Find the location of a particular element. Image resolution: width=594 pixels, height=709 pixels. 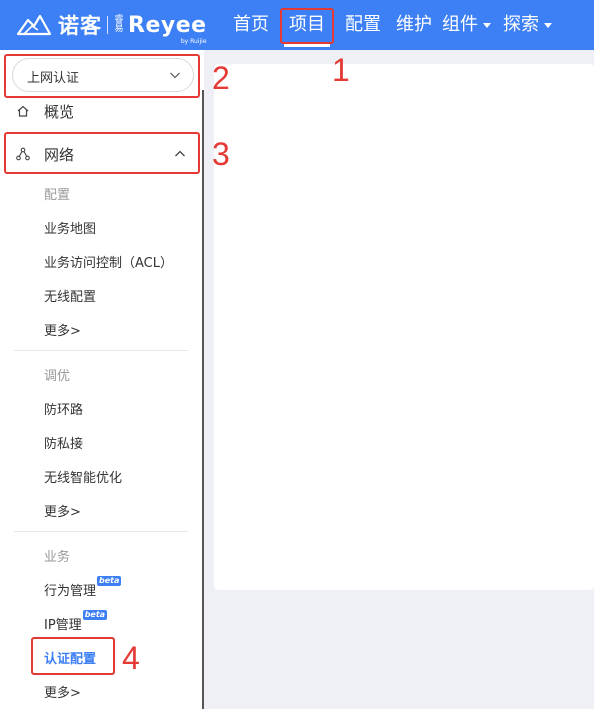

nav-components-label: 组件 is located at coordinates (460, 24).